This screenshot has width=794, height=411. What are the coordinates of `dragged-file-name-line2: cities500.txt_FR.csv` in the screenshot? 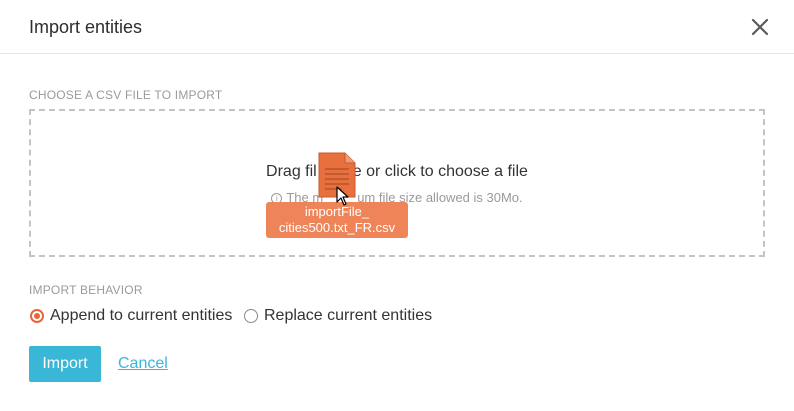 It's located at (337, 227).